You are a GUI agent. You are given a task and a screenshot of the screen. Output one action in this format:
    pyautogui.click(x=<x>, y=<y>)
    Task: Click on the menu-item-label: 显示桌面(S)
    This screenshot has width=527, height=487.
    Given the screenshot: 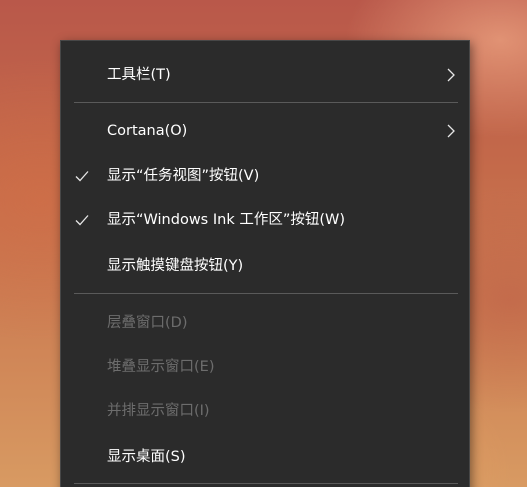 What is the action you would take?
    pyautogui.click(x=146, y=457)
    